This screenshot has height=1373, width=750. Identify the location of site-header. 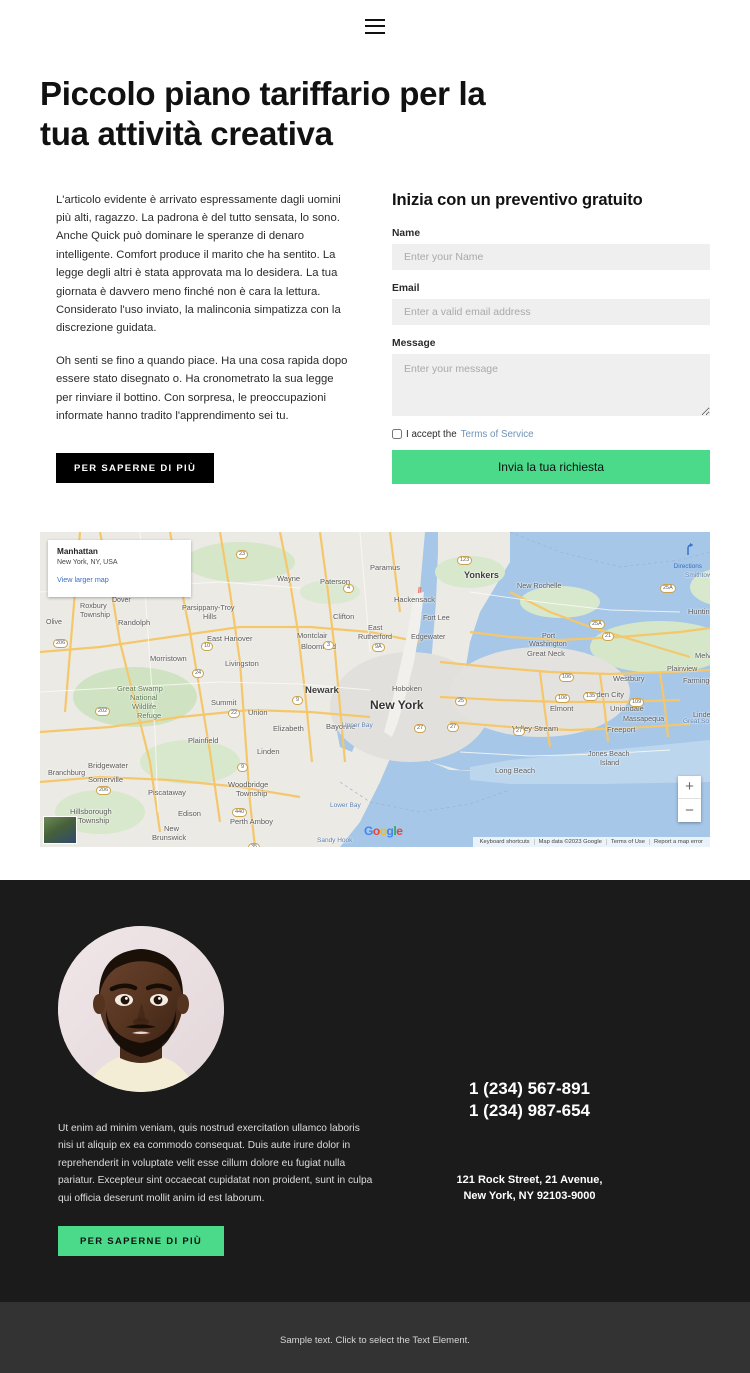
(375, 26).